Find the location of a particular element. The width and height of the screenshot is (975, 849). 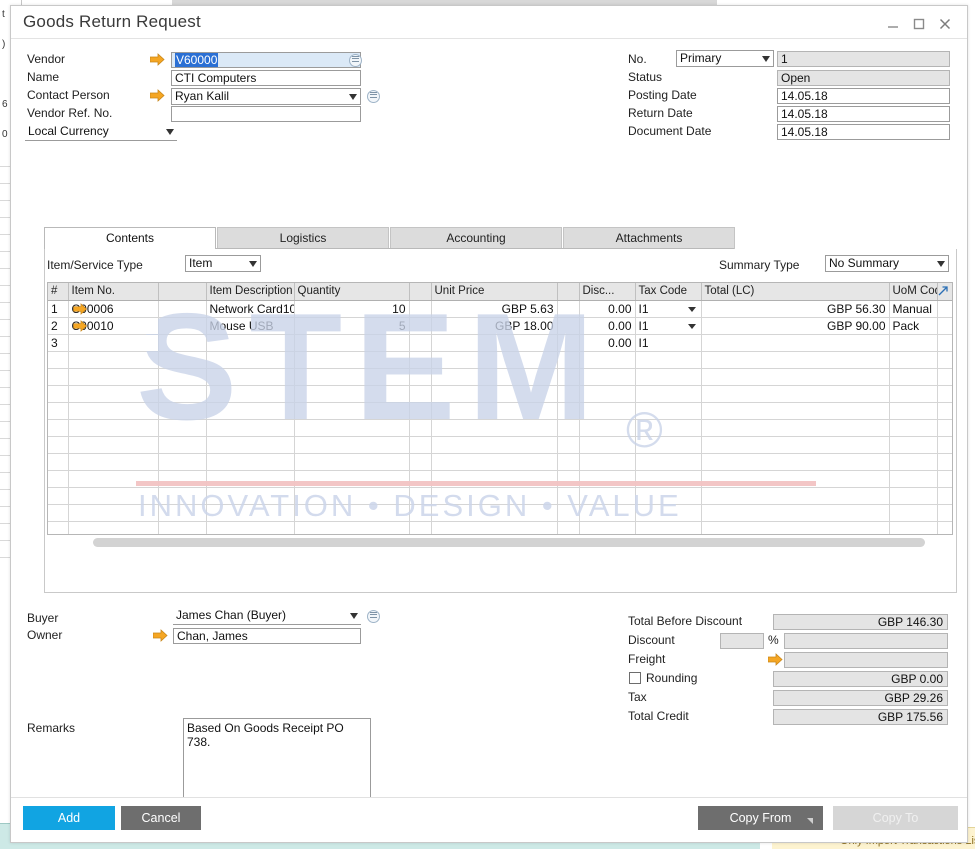

table-row: 3 0.00 I1 is located at coordinates (500, 343).